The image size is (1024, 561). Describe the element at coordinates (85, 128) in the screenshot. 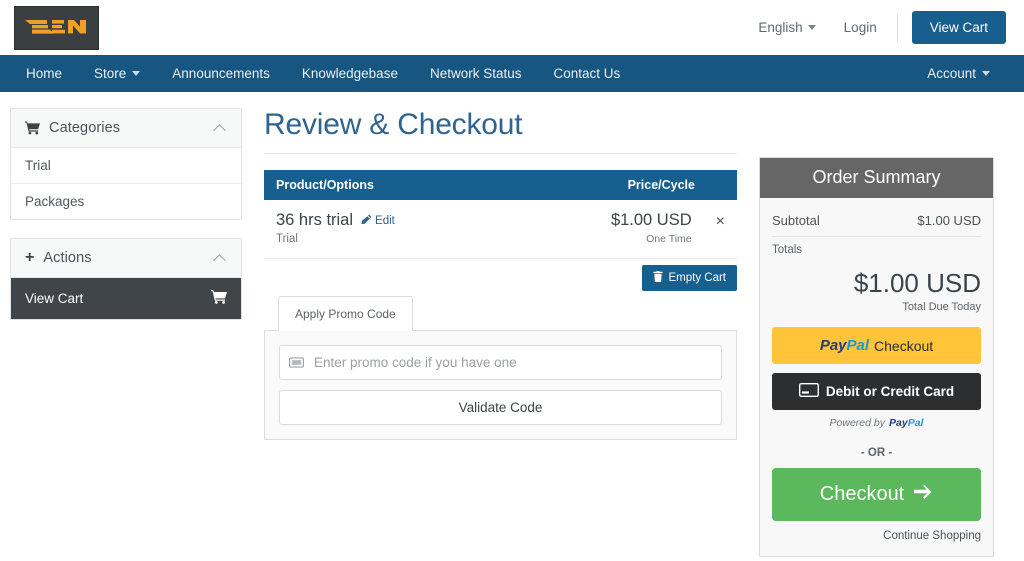

I see `categories-title: Categories` at that location.